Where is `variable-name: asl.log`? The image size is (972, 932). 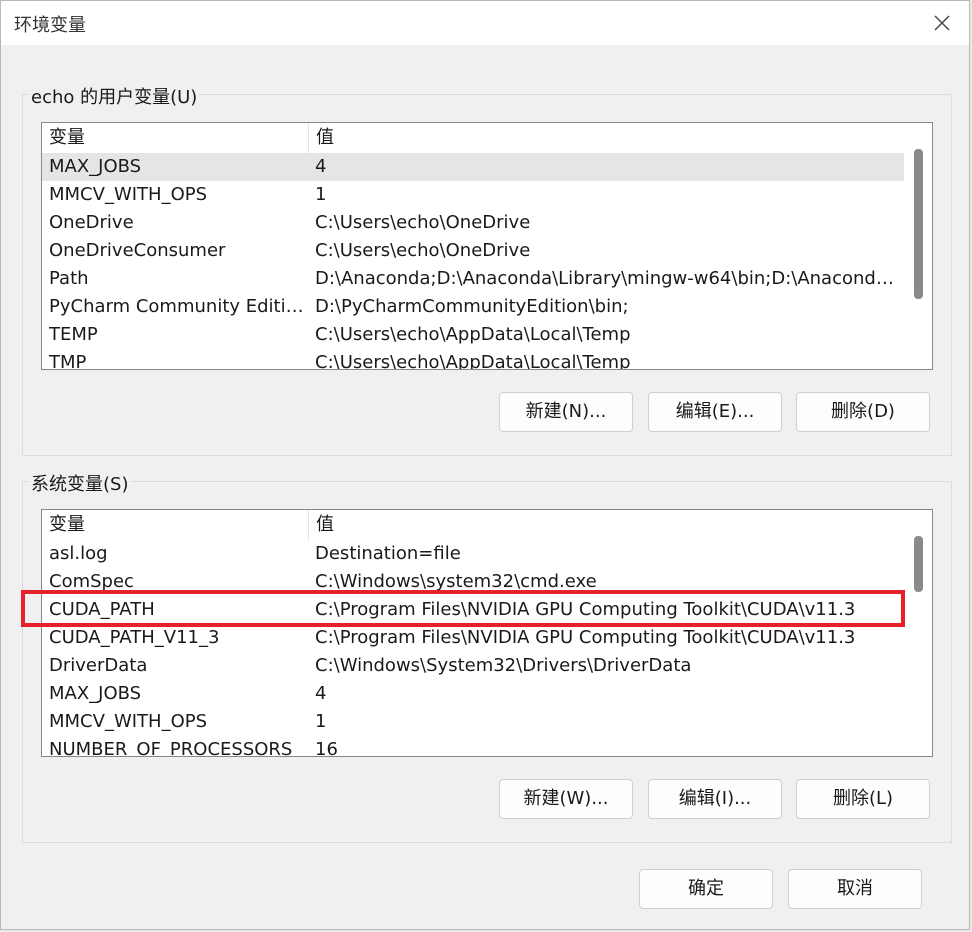
variable-name: asl.log is located at coordinates (78, 553).